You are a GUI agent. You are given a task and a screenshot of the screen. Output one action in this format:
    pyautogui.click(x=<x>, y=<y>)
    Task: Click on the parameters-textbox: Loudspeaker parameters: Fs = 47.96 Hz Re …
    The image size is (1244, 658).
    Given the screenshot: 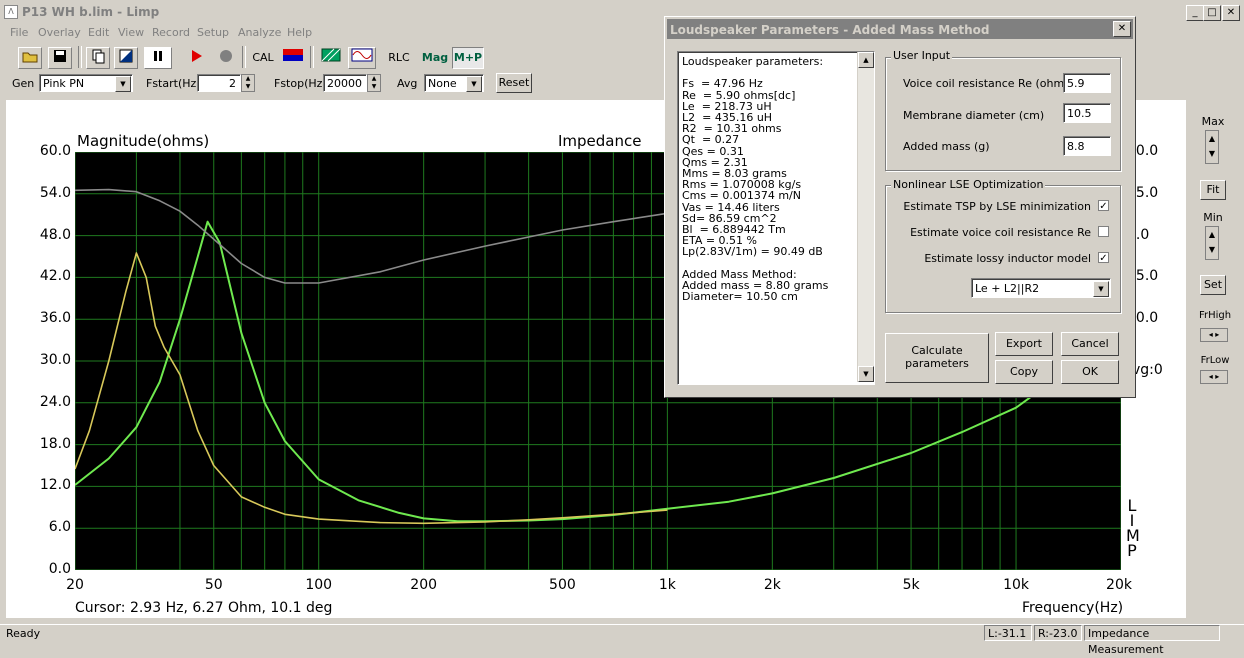 What is the action you would take?
    pyautogui.click(x=776, y=218)
    